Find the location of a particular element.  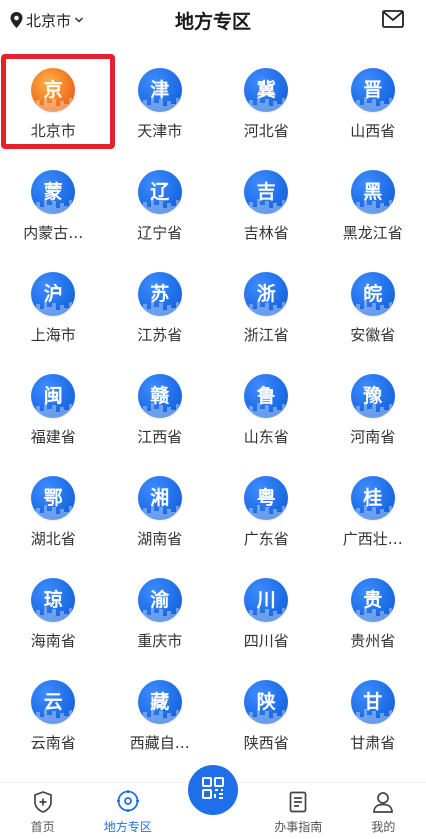

region-item: 吉吉林省 is located at coordinates (266, 205).